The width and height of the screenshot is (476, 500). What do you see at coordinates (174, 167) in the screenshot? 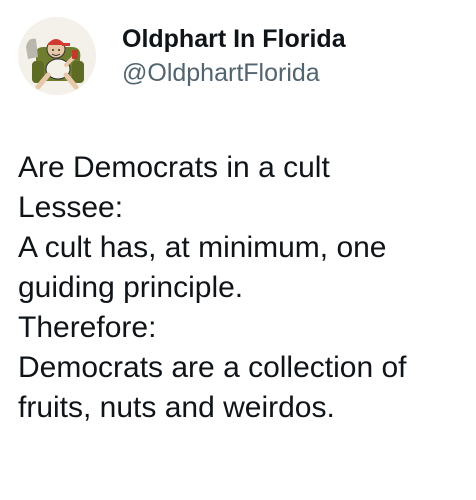
I see `tweet-text-line: Are Democrats in a cult` at bounding box center [174, 167].